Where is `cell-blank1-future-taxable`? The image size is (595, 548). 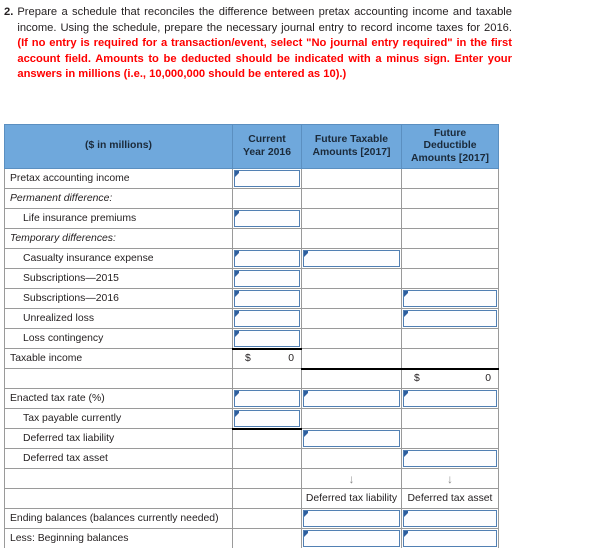
cell-blank1-future-taxable is located at coordinates (351, 378).